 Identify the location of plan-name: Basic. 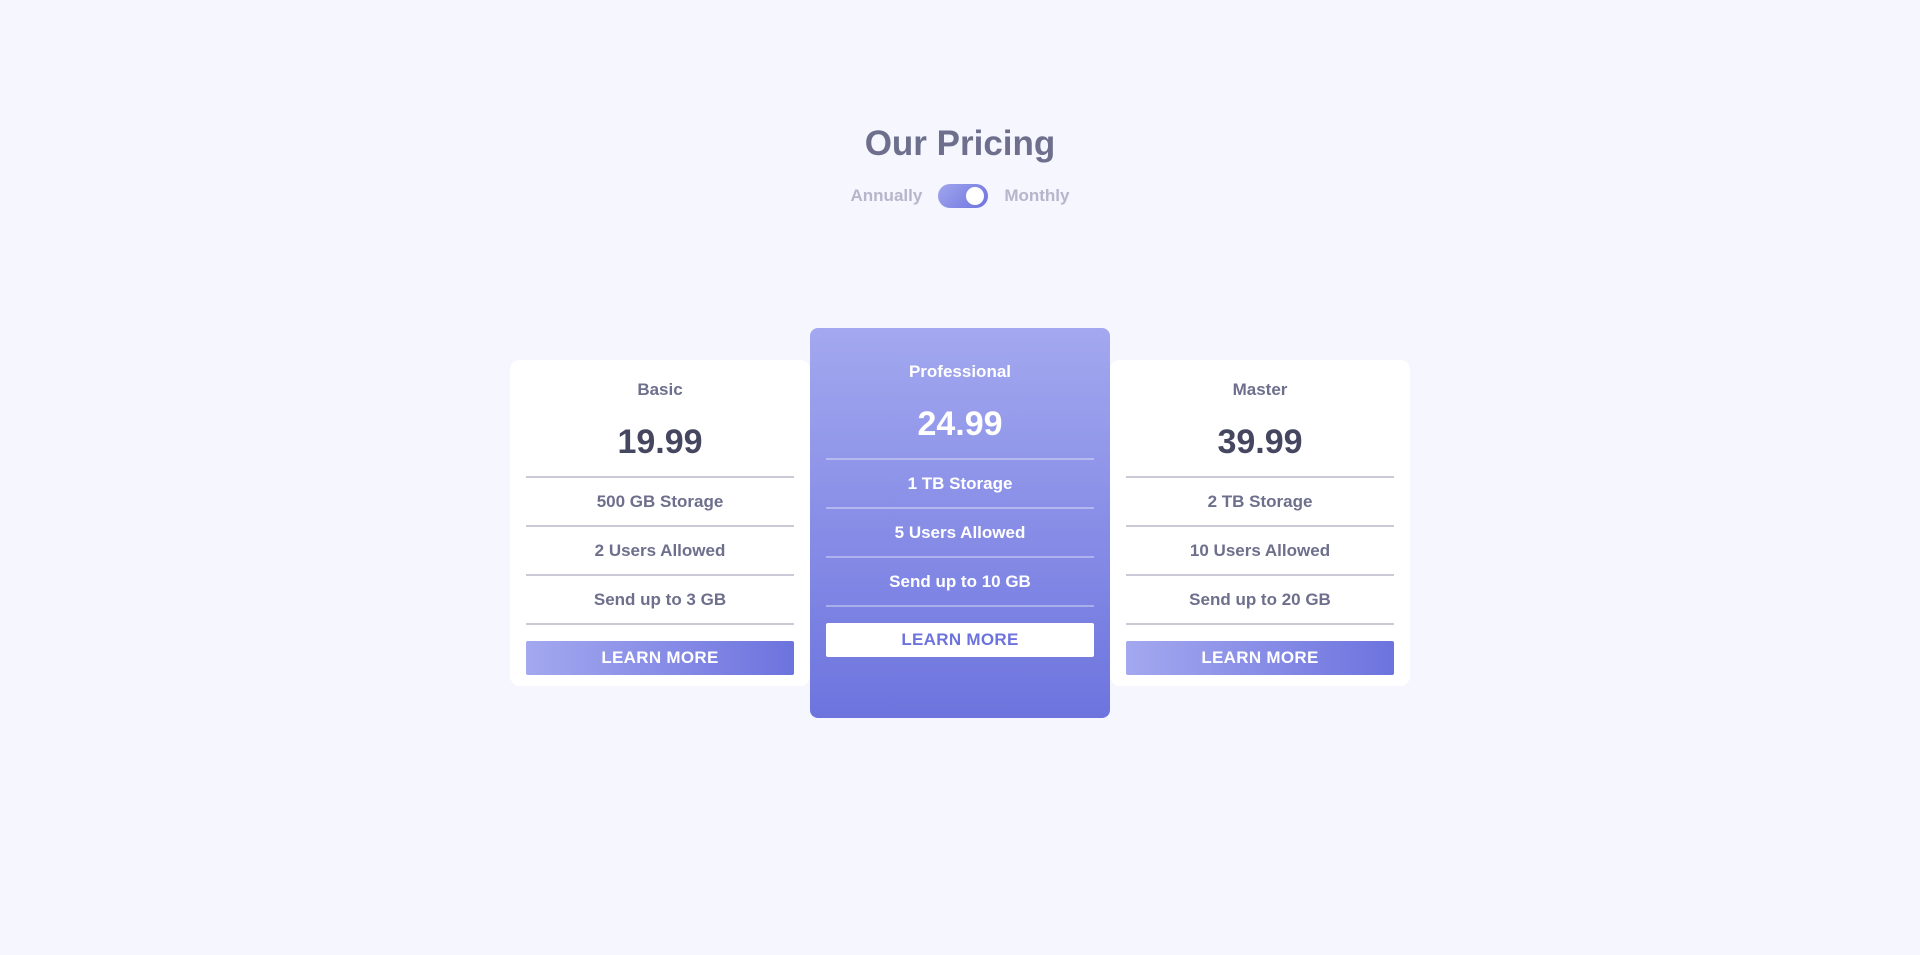
(660, 389).